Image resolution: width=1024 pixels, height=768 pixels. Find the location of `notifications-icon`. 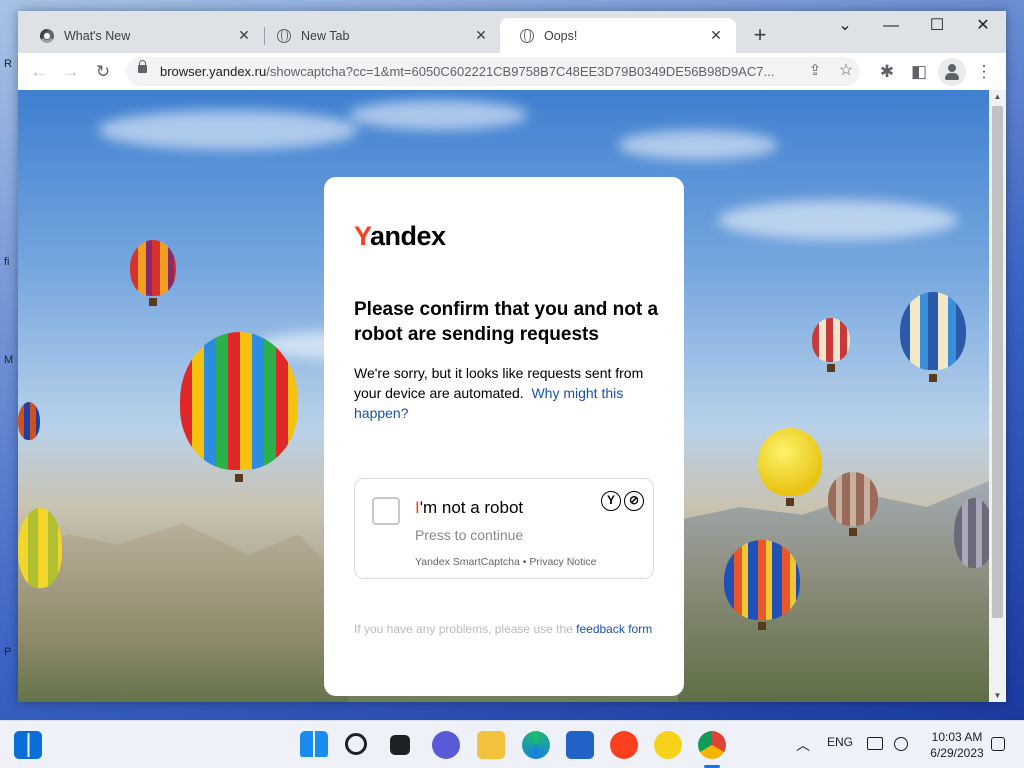

notifications-icon is located at coordinates (998, 744).